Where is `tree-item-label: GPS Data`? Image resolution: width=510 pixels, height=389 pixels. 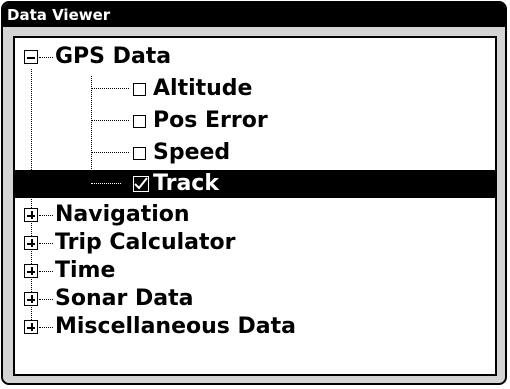
tree-item-label: GPS Data is located at coordinates (113, 56).